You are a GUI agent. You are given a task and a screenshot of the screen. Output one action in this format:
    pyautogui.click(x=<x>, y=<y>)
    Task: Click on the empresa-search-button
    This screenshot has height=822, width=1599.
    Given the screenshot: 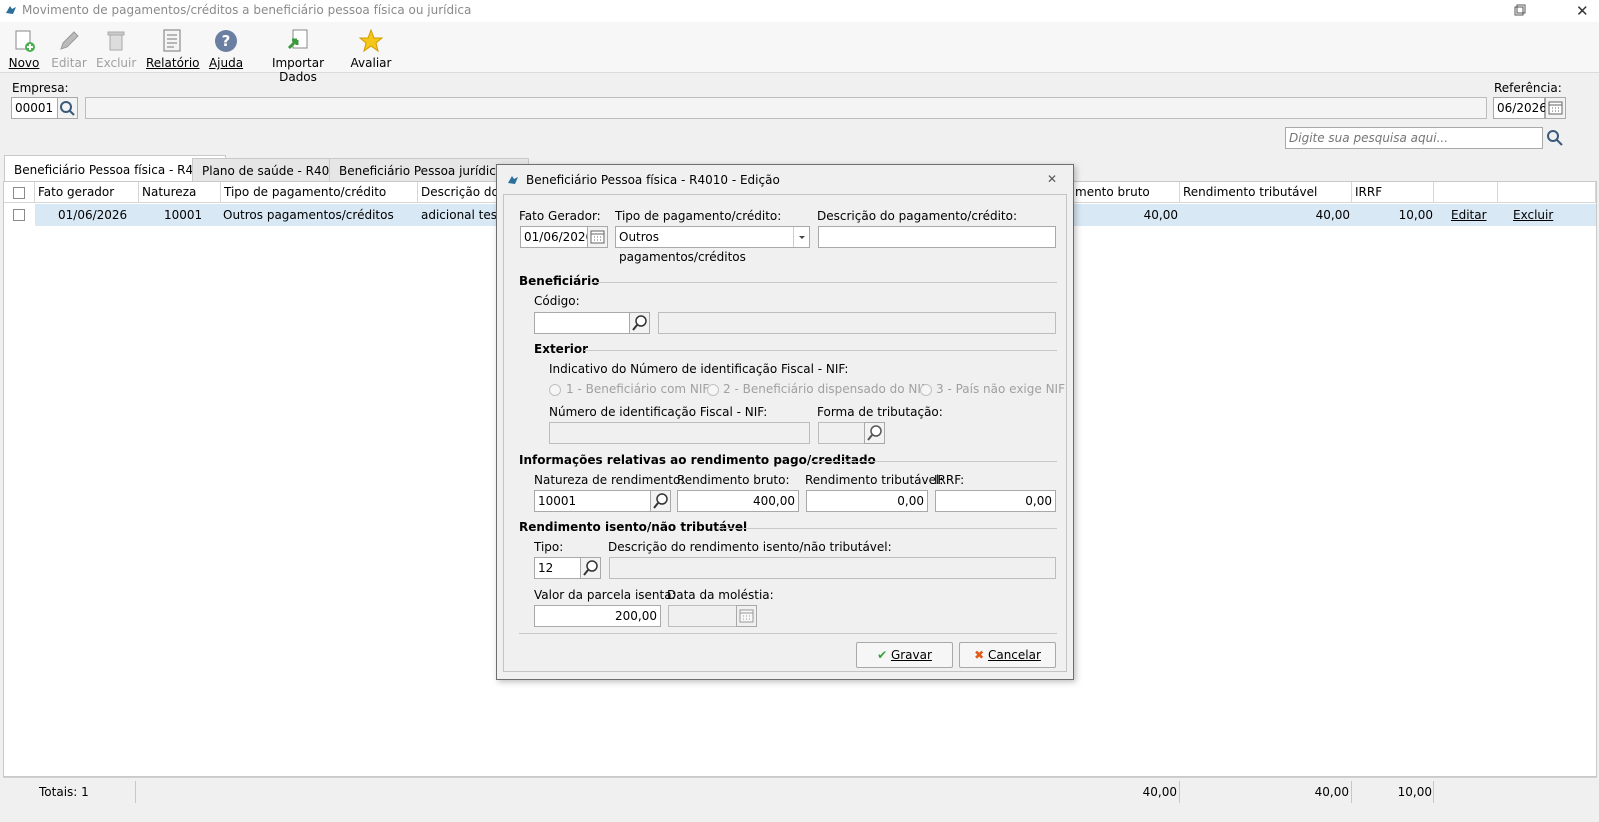 What is the action you would take?
    pyautogui.click(x=67, y=108)
    